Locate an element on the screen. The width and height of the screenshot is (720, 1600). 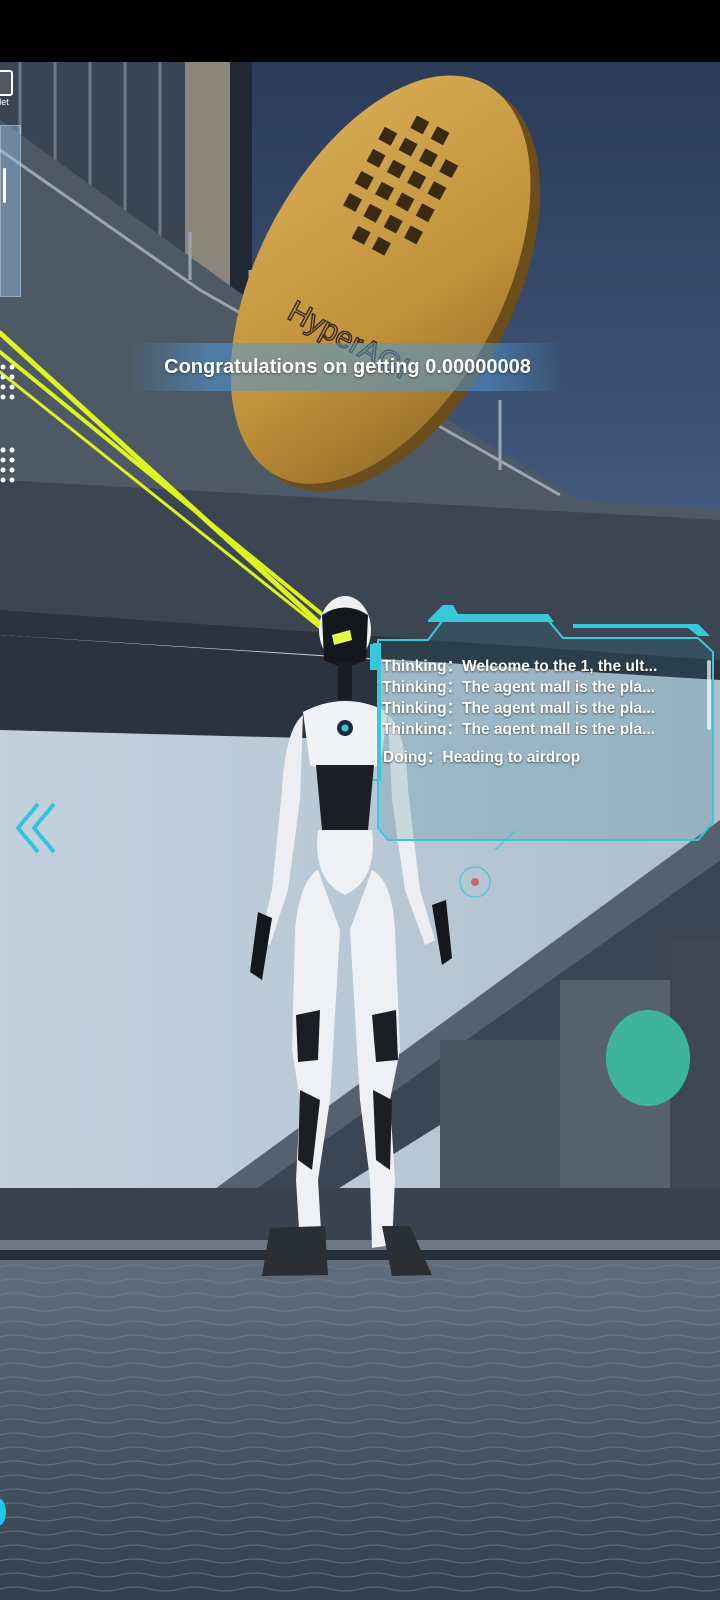
reward-toast: Congratulations on getting 0.00000008 is located at coordinates (347, 367).